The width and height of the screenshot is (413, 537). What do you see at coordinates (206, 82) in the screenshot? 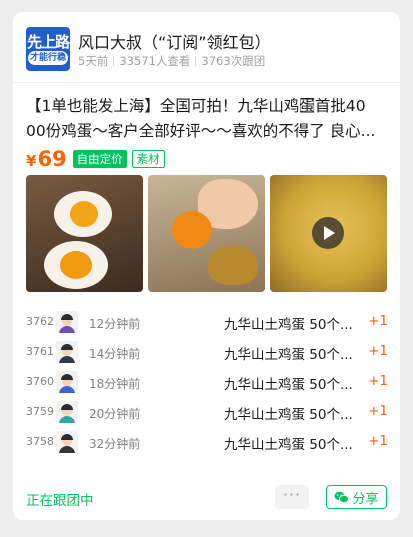
I see `header-divider` at bounding box center [206, 82].